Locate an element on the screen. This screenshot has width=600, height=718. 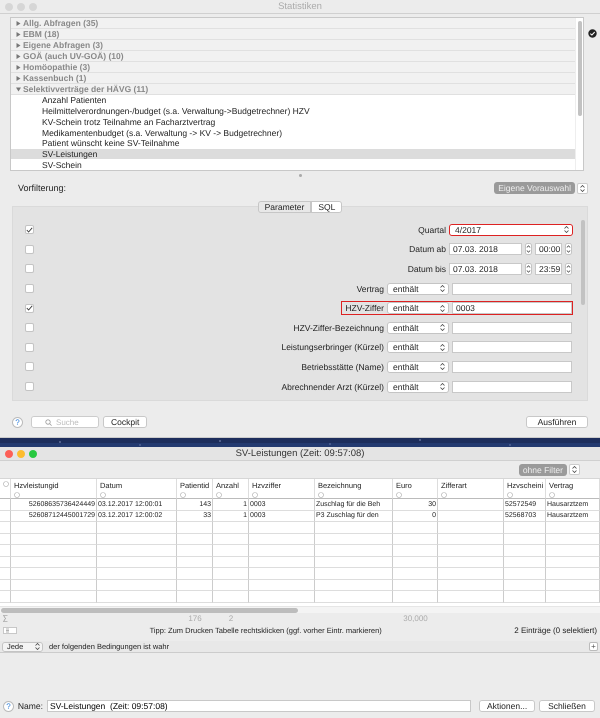
filter-menu-button is located at coordinates (574, 469).